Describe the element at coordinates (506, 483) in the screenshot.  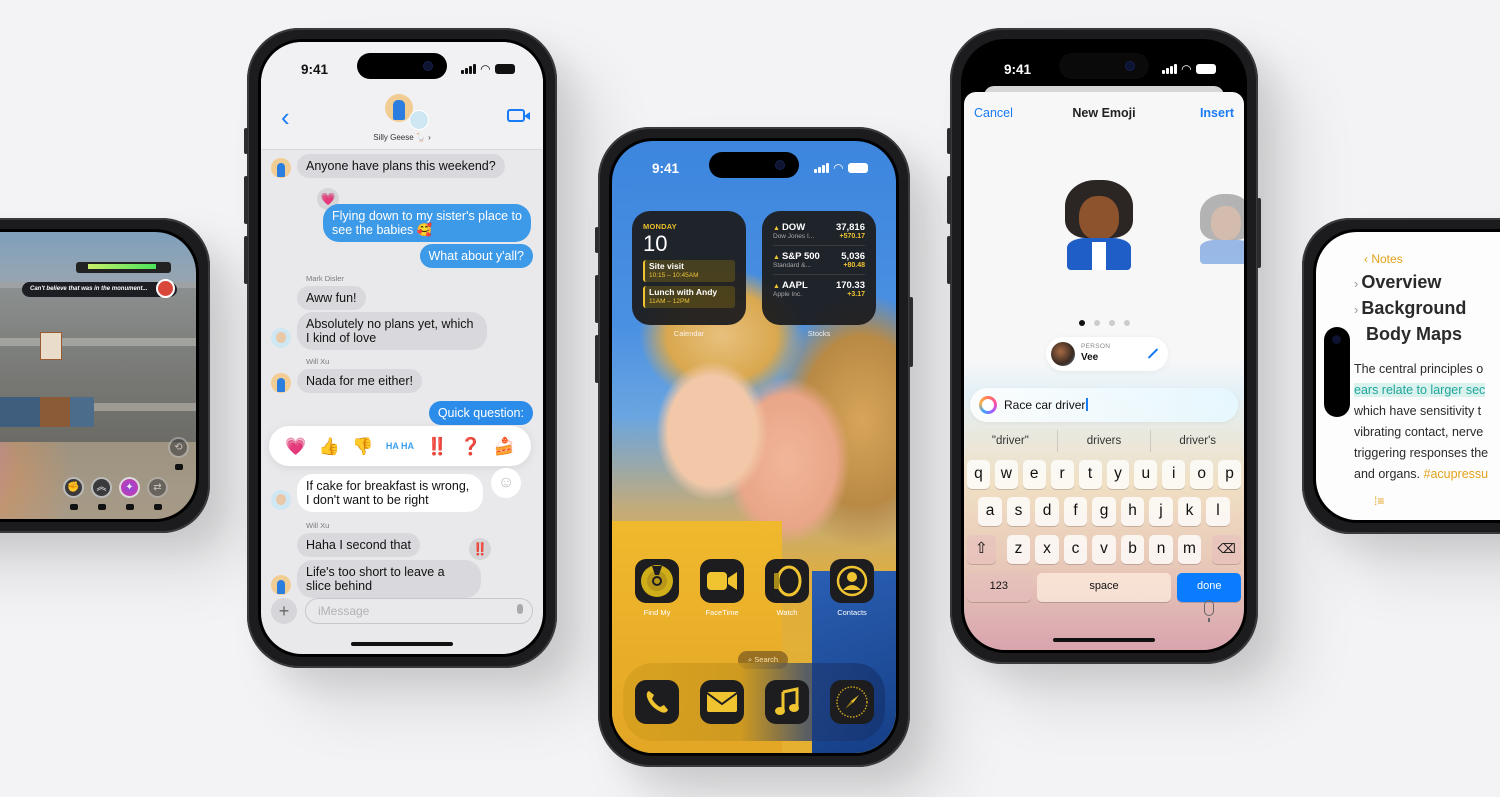
I see `add-sticker-icon: ☺` at that location.